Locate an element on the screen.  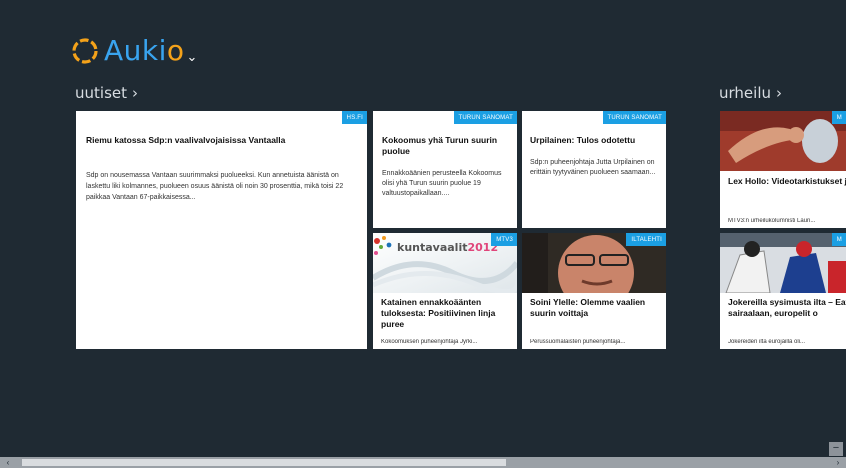
section-header-uutiset: uutiset › is located at coordinates (106, 93).